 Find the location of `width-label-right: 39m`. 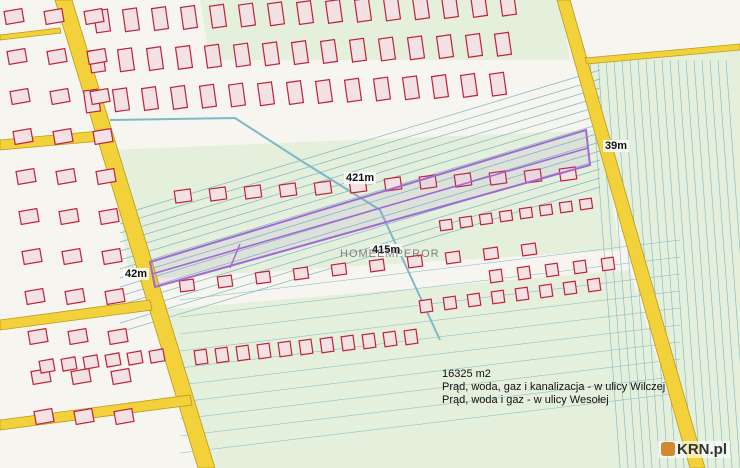

width-label-right: 39m is located at coordinates (616, 146).